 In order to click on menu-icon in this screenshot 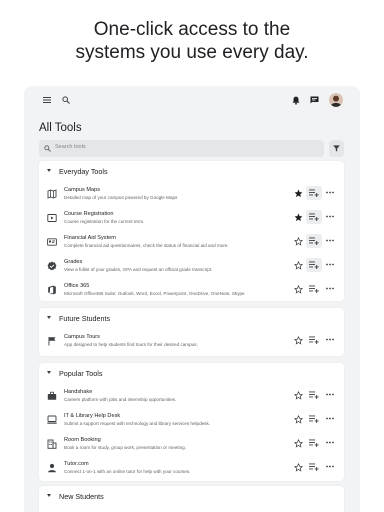, I will do `click(47, 100)`.